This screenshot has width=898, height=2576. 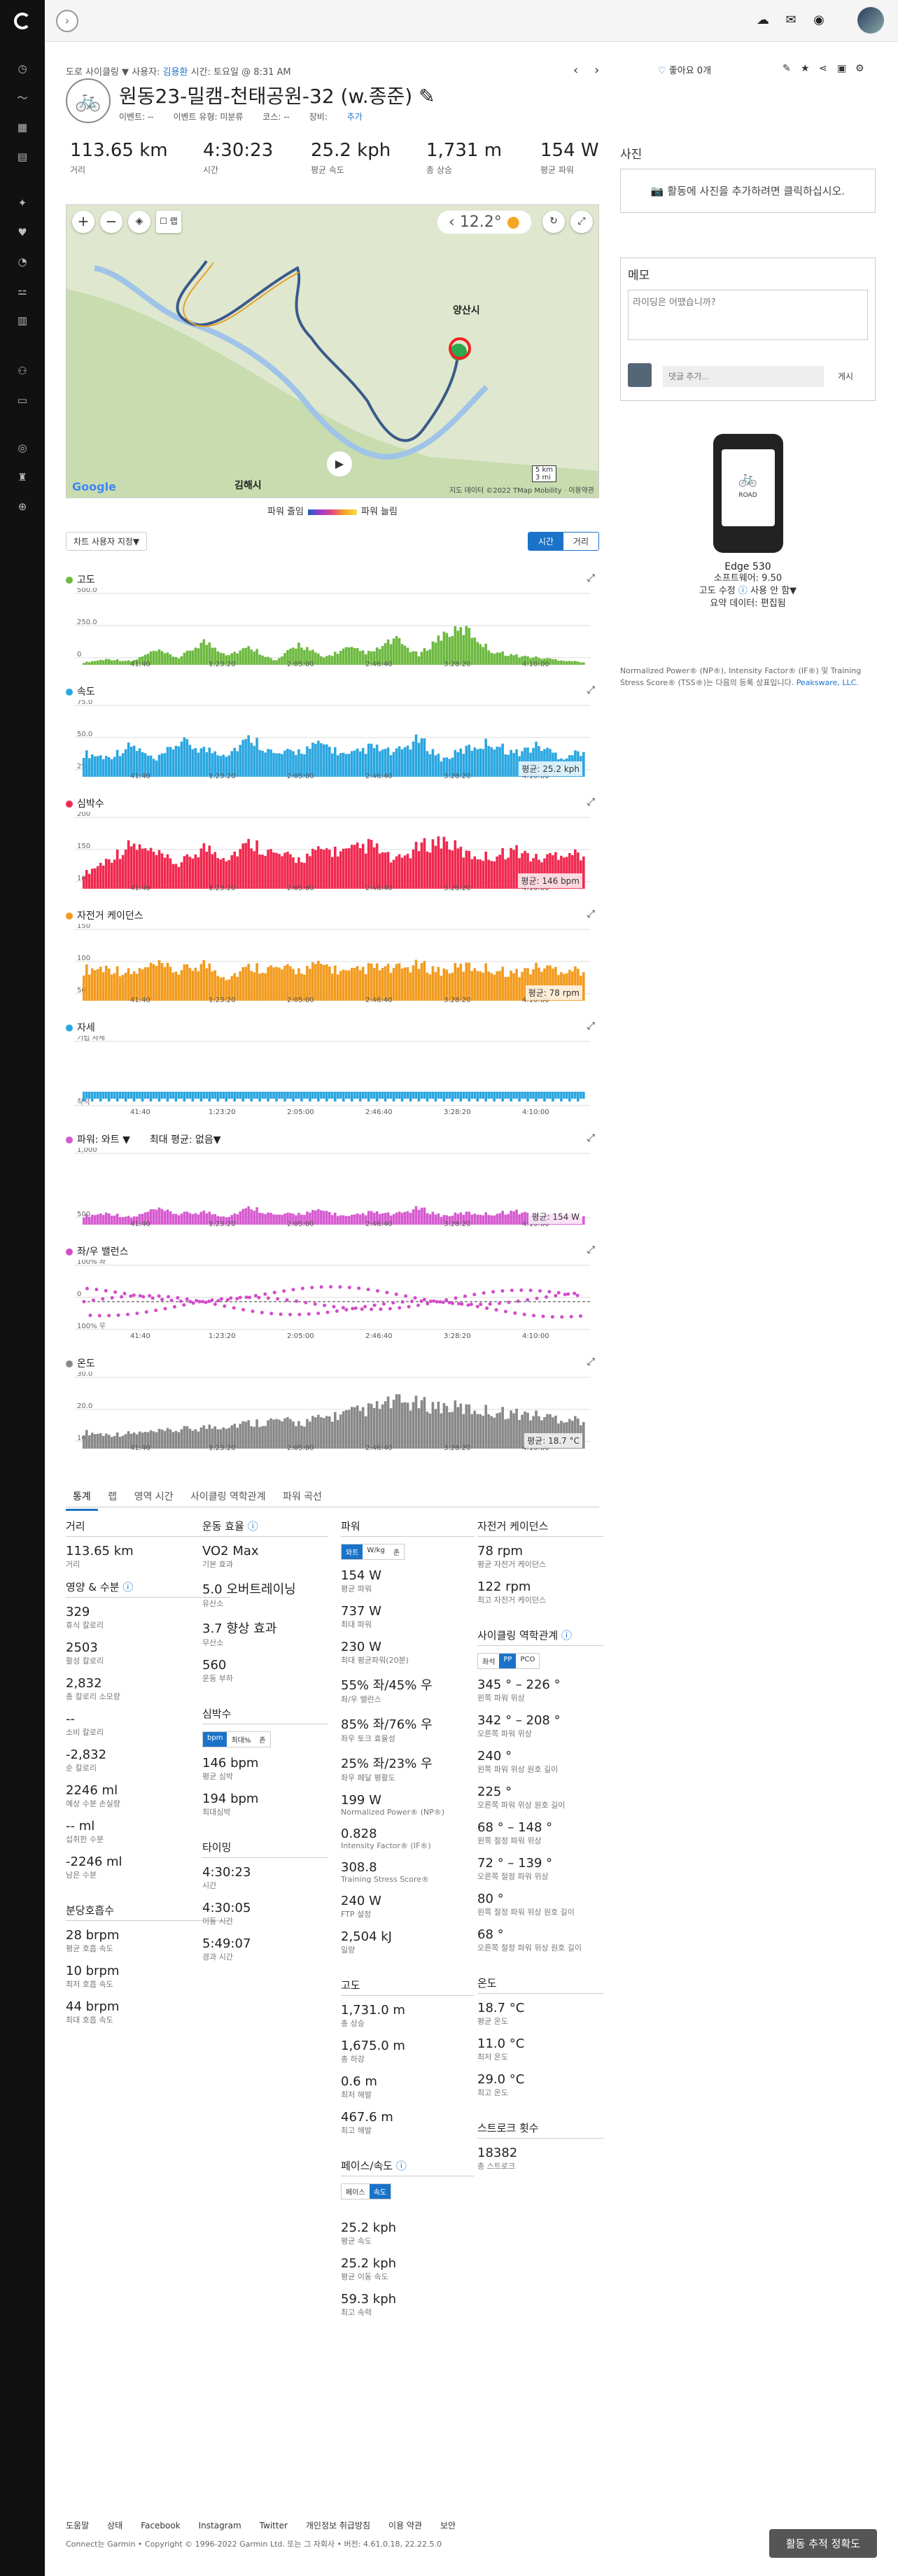 What do you see at coordinates (168, 222) in the screenshot?
I see `map-checkbox: ☐ 랩` at bounding box center [168, 222].